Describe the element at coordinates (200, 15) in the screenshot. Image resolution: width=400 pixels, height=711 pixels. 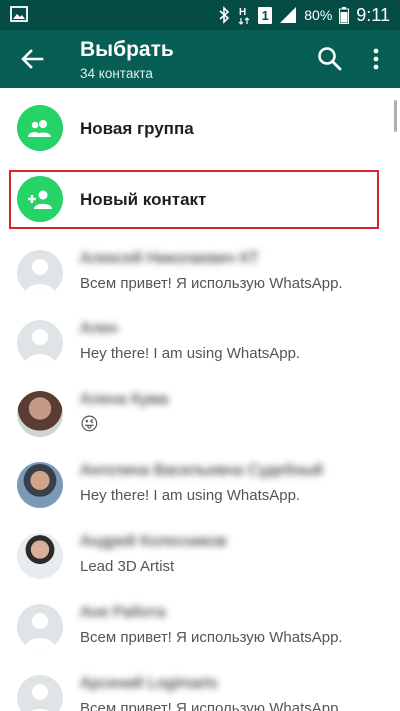
I see `status-bar: H 1 80% 9:11` at that location.